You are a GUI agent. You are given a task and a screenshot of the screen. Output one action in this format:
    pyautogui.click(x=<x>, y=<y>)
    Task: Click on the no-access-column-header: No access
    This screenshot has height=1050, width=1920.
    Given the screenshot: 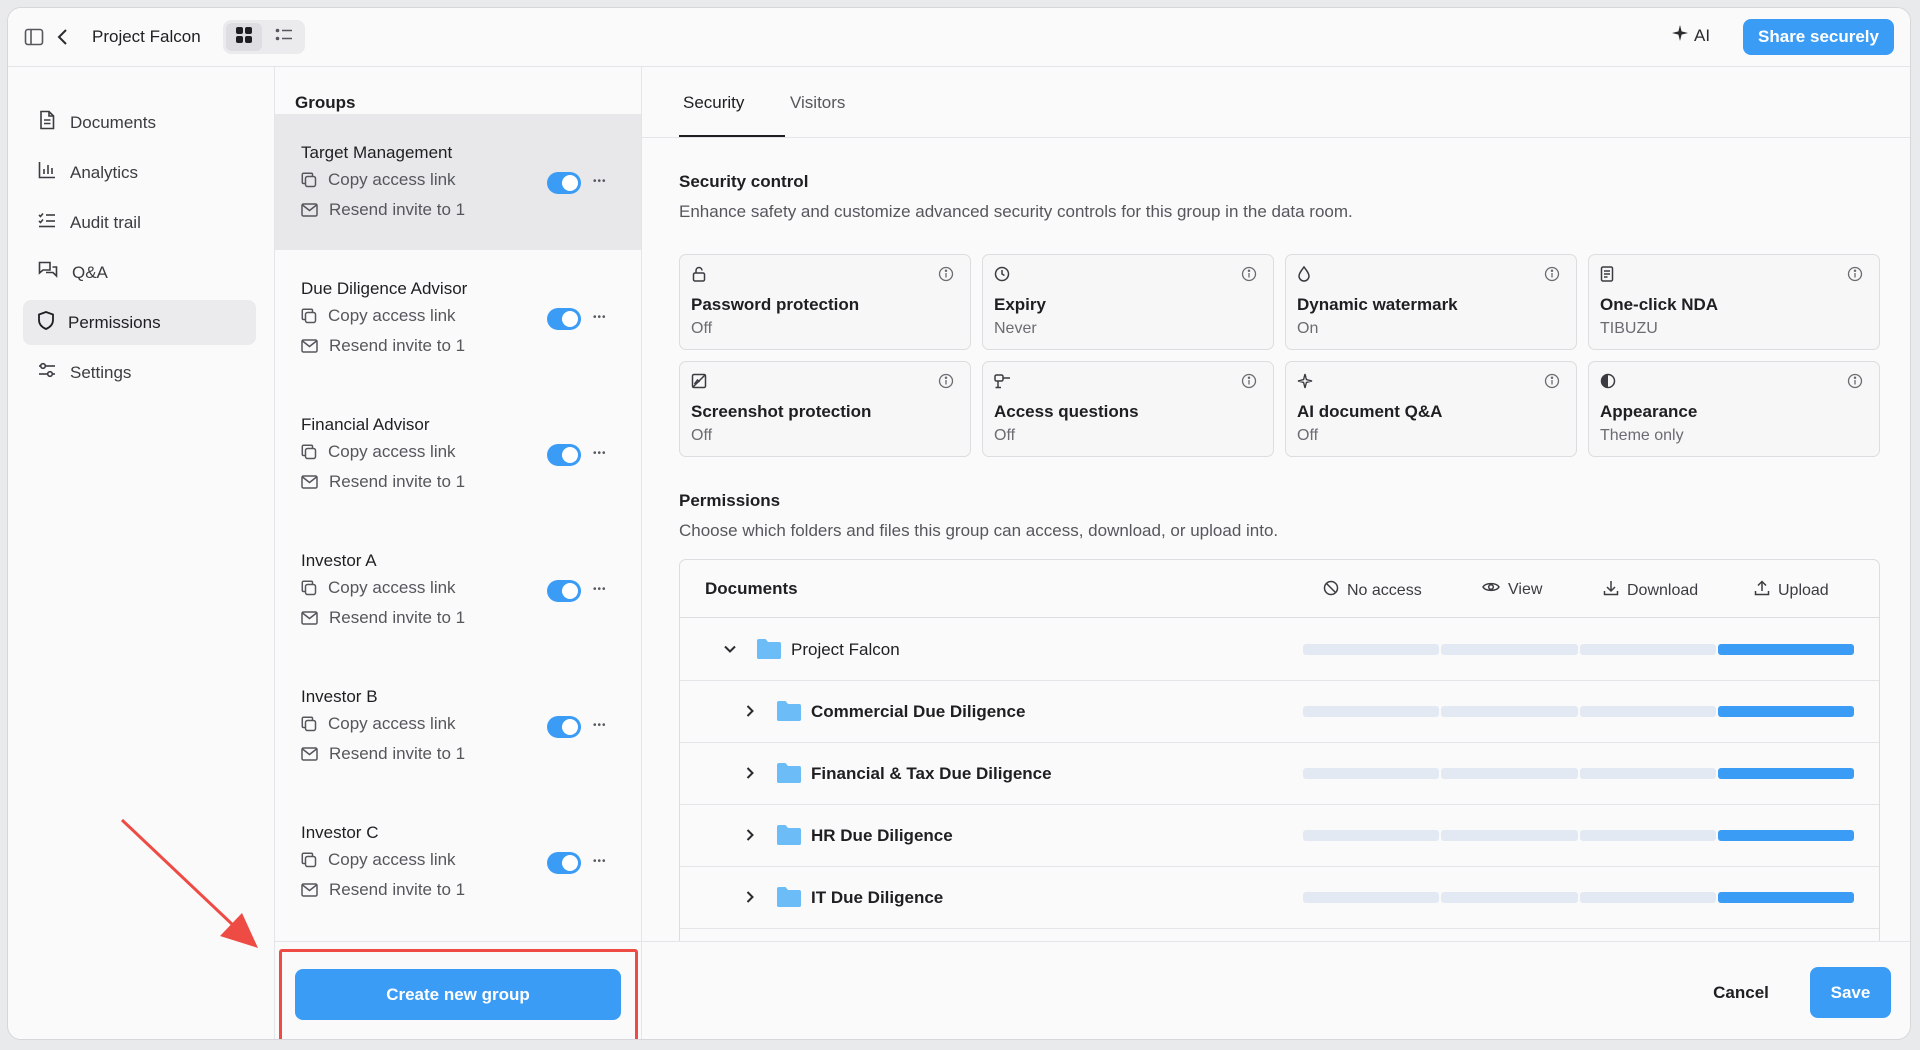 What is the action you would take?
    pyautogui.click(x=1372, y=590)
    